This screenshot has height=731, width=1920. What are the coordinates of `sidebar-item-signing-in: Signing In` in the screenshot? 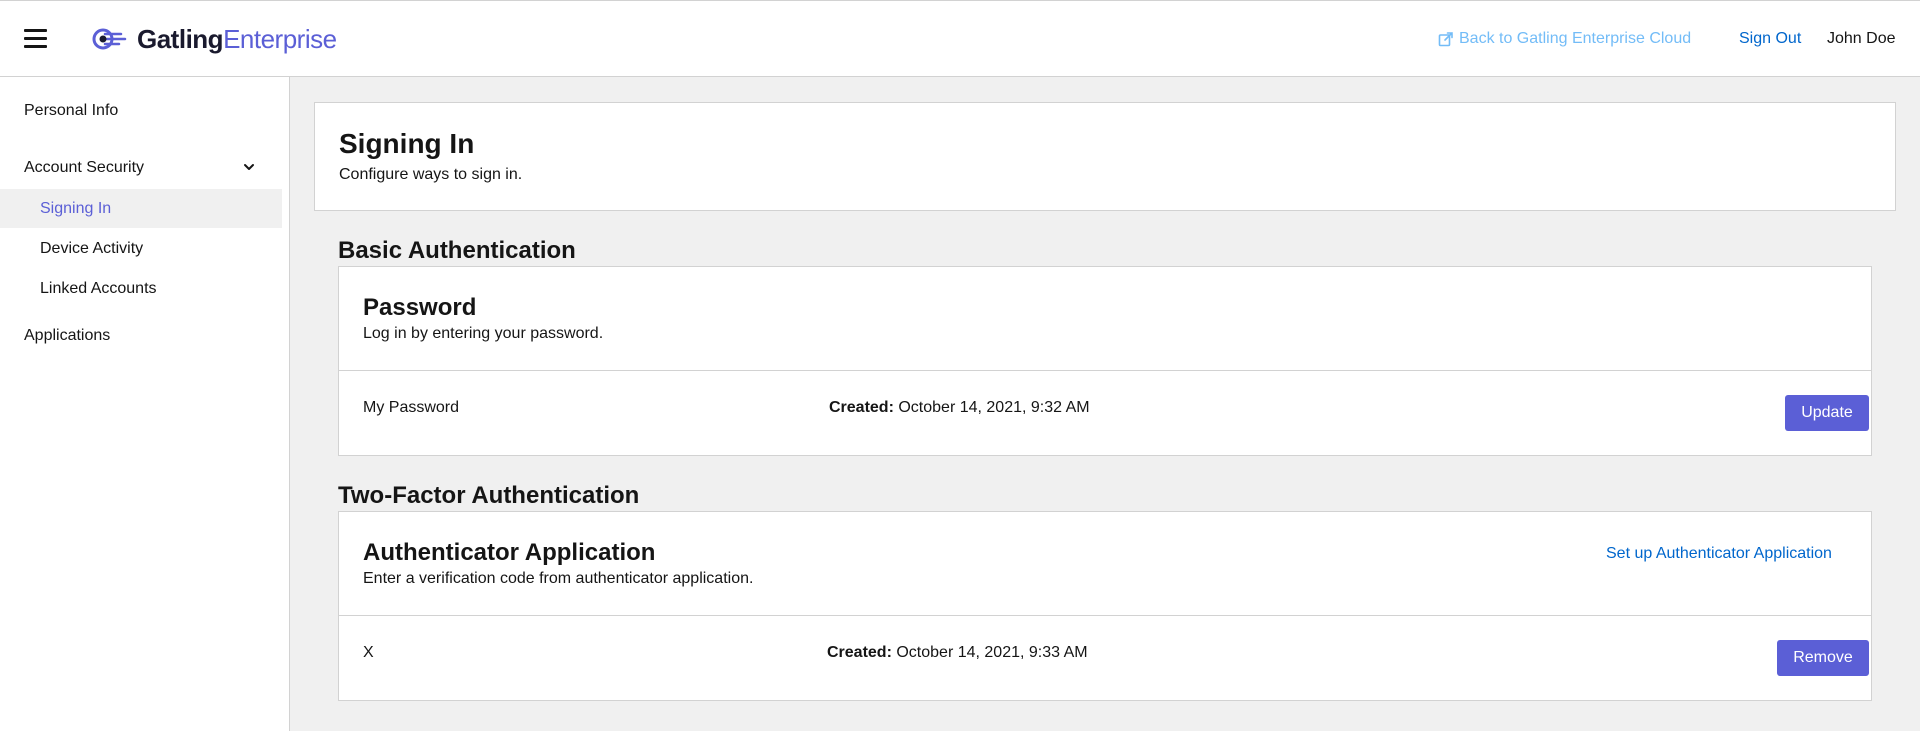 It's located at (141, 208).